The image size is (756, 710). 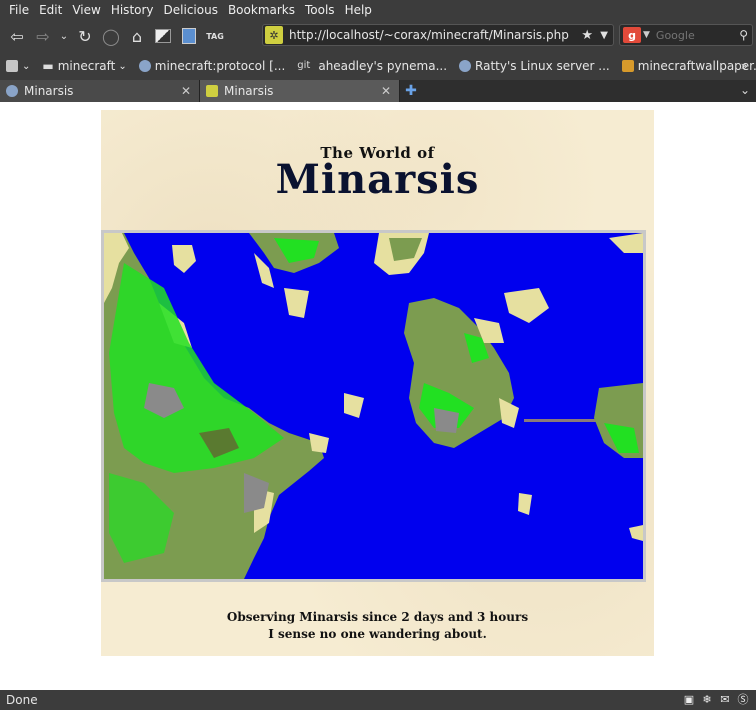 I want to click on search-bar: g ▼ ⚲, so click(x=686, y=35).